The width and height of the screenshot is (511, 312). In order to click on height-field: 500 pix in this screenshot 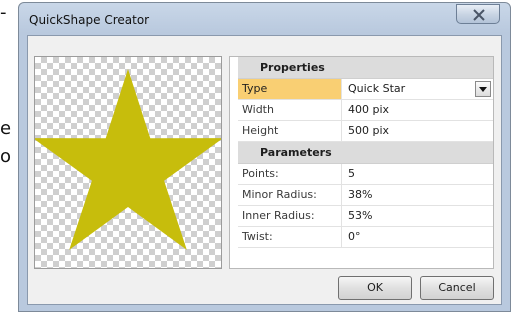, I will do `click(417, 131)`.